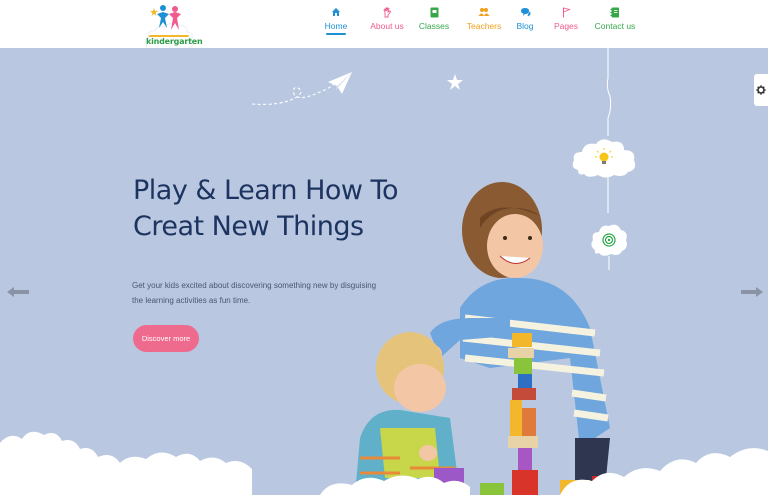 This screenshot has height=495, width=768. Describe the element at coordinates (566, 26) in the screenshot. I see `nav-label-pages: Pages` at that location.